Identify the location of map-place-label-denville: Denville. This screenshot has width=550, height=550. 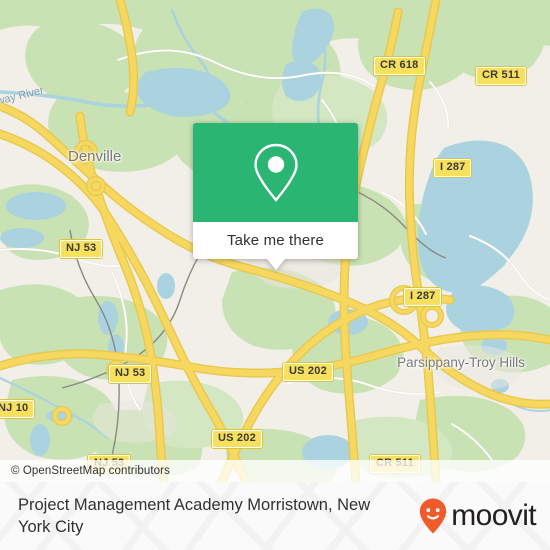
(95, 156).